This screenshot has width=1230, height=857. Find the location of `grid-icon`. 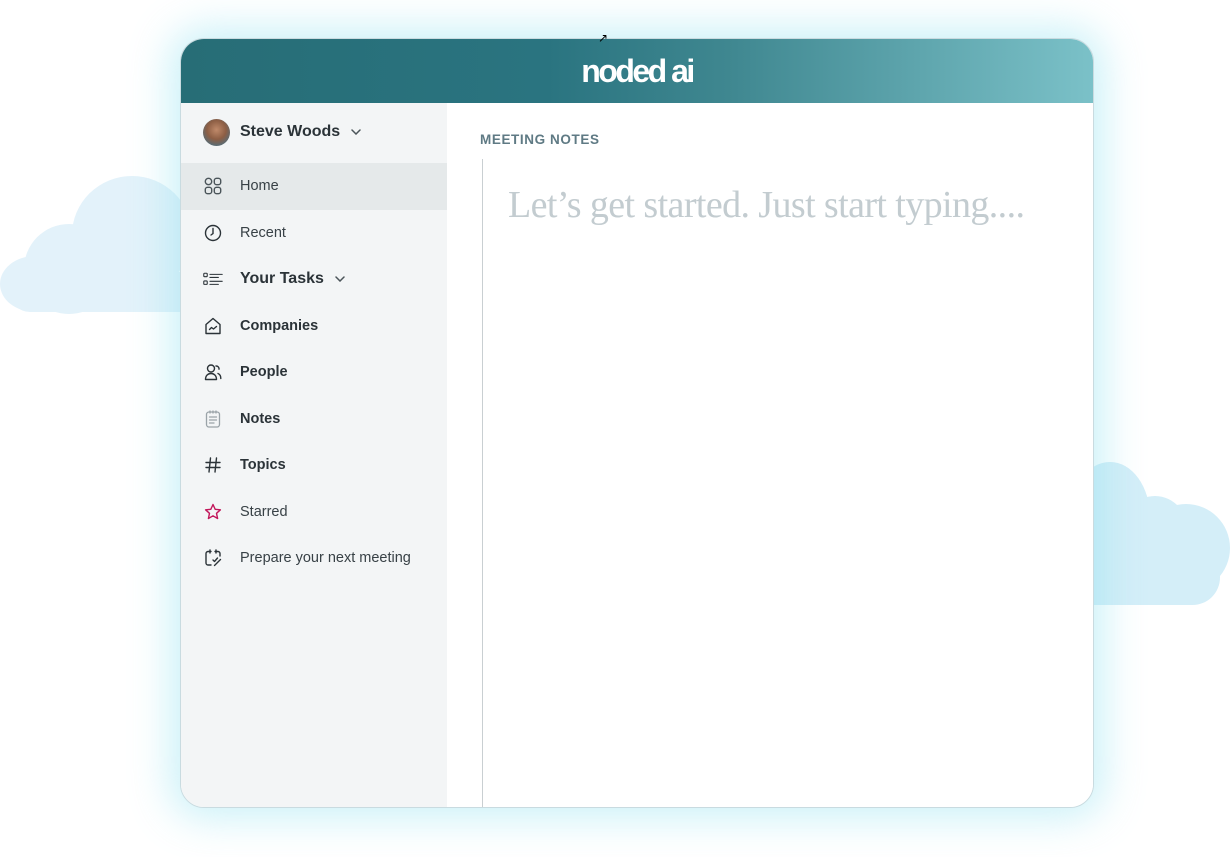

grid-icon is located at coordinates (213, 186).